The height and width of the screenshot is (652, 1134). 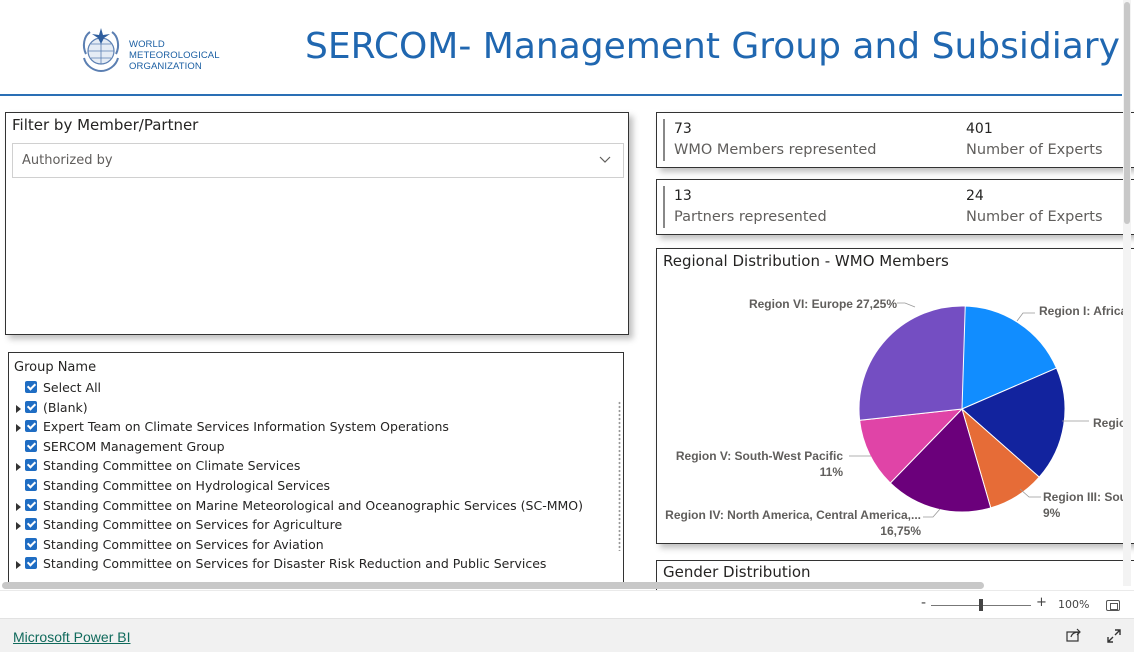 I want to click on partners-label: Partners represented, so click(x=750, y=217).